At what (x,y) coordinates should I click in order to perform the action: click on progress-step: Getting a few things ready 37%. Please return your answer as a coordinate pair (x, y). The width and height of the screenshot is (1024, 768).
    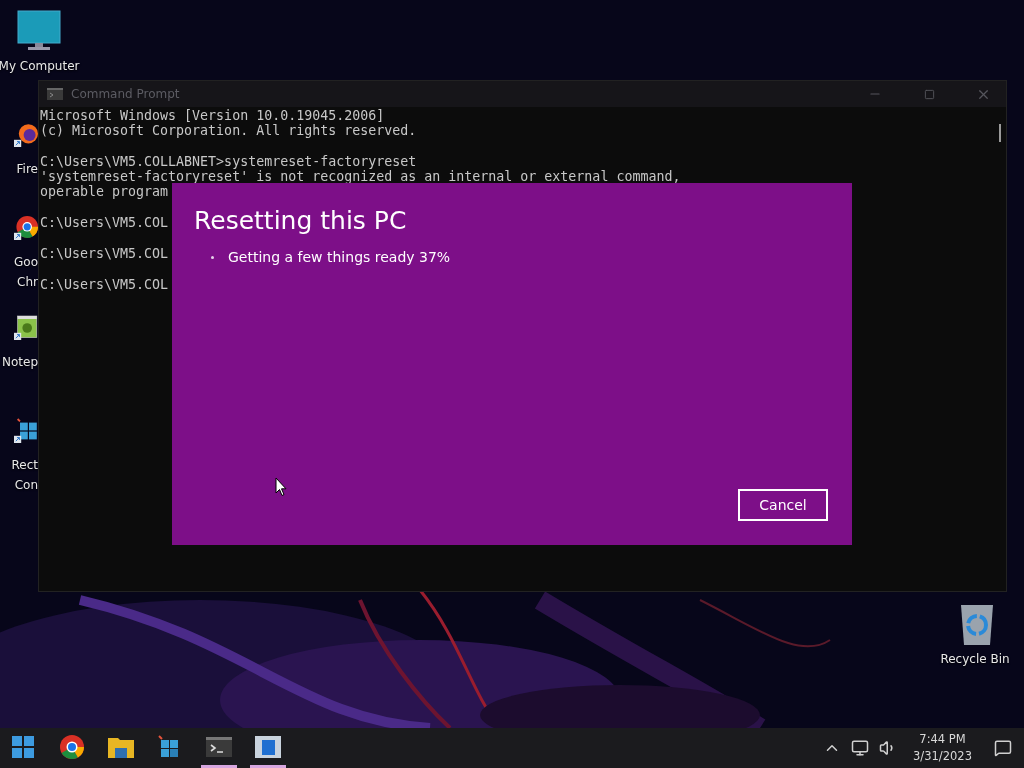
    Looking at the image, I should click on (339, 257).